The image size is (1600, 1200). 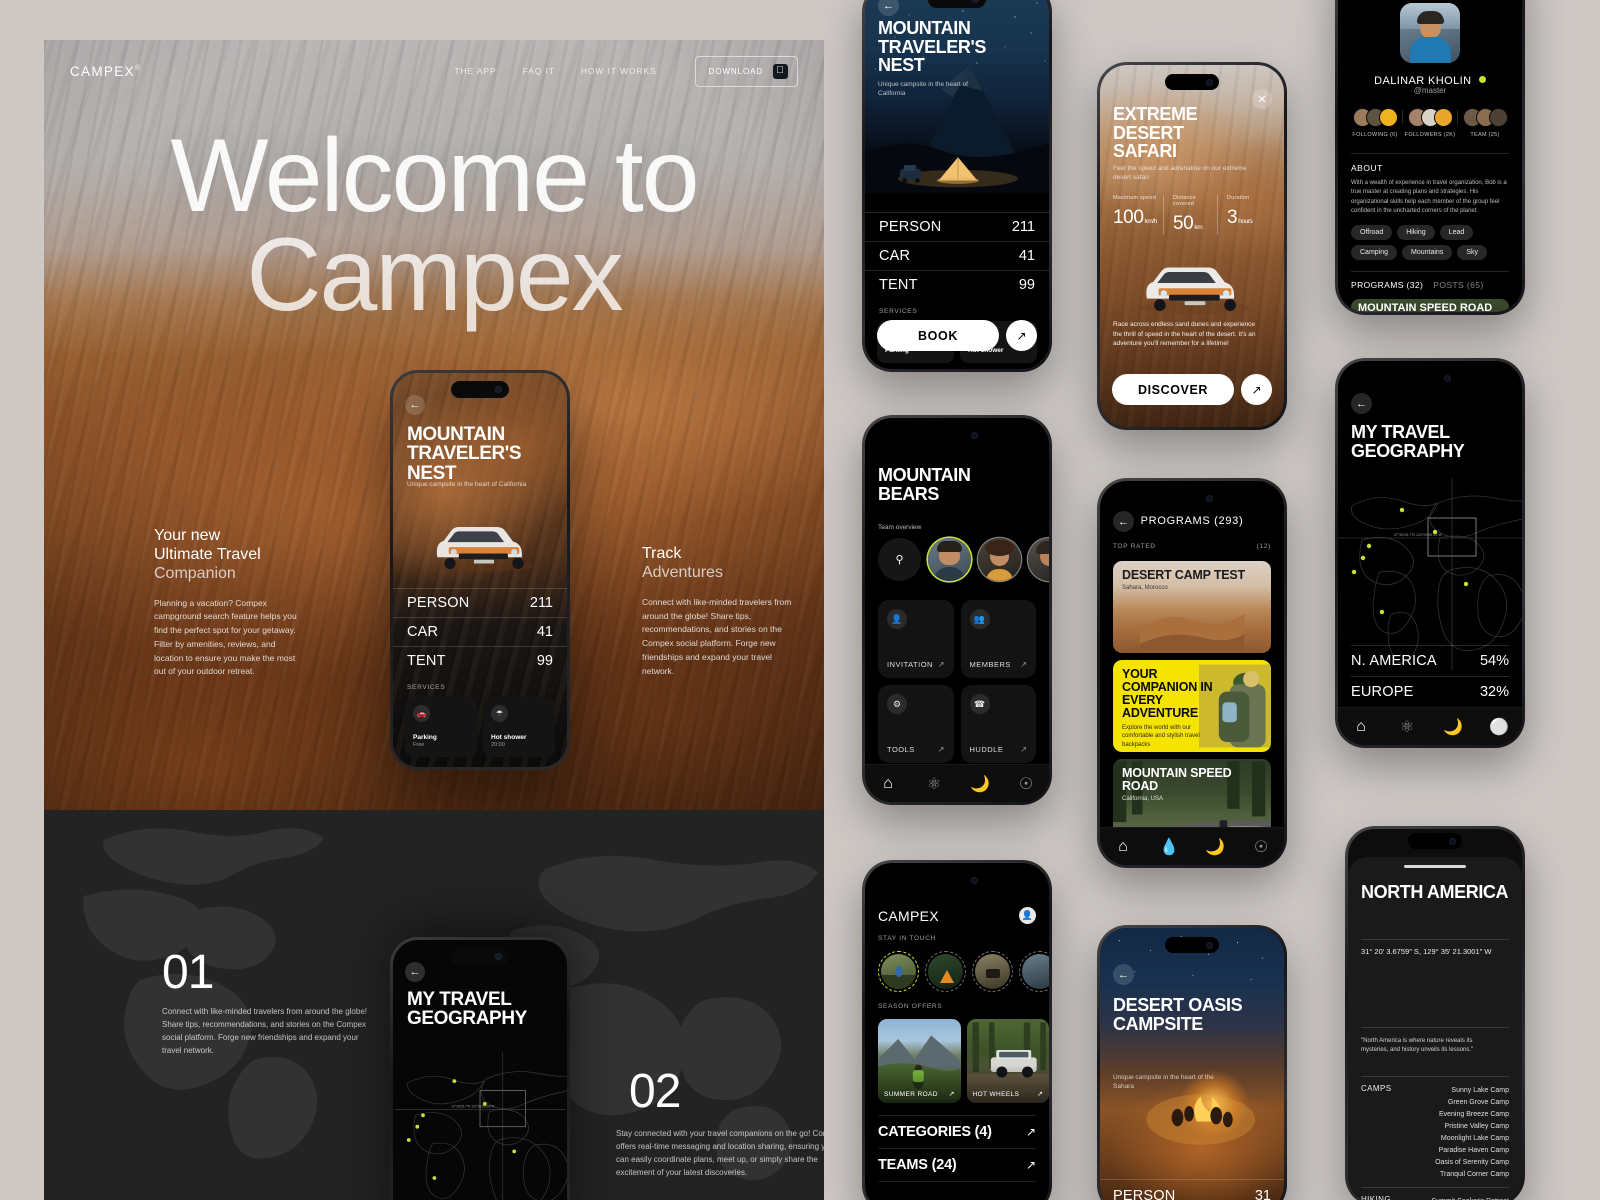 What do you see at coordinates (1430, 305) in the screenshot?
I see `profile-program-card: MOUNTAIN SPEED ROAD` at bounding box center [1430, 305].